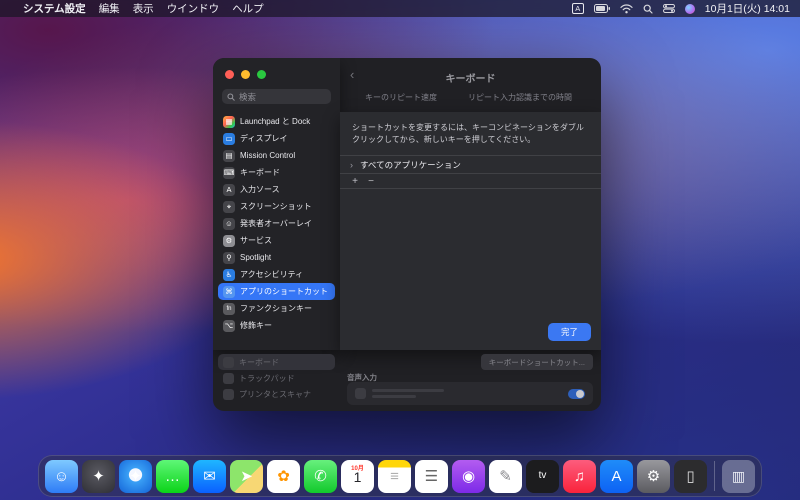  I want to click on remove-shortcut-button: −, so click(371, 181).